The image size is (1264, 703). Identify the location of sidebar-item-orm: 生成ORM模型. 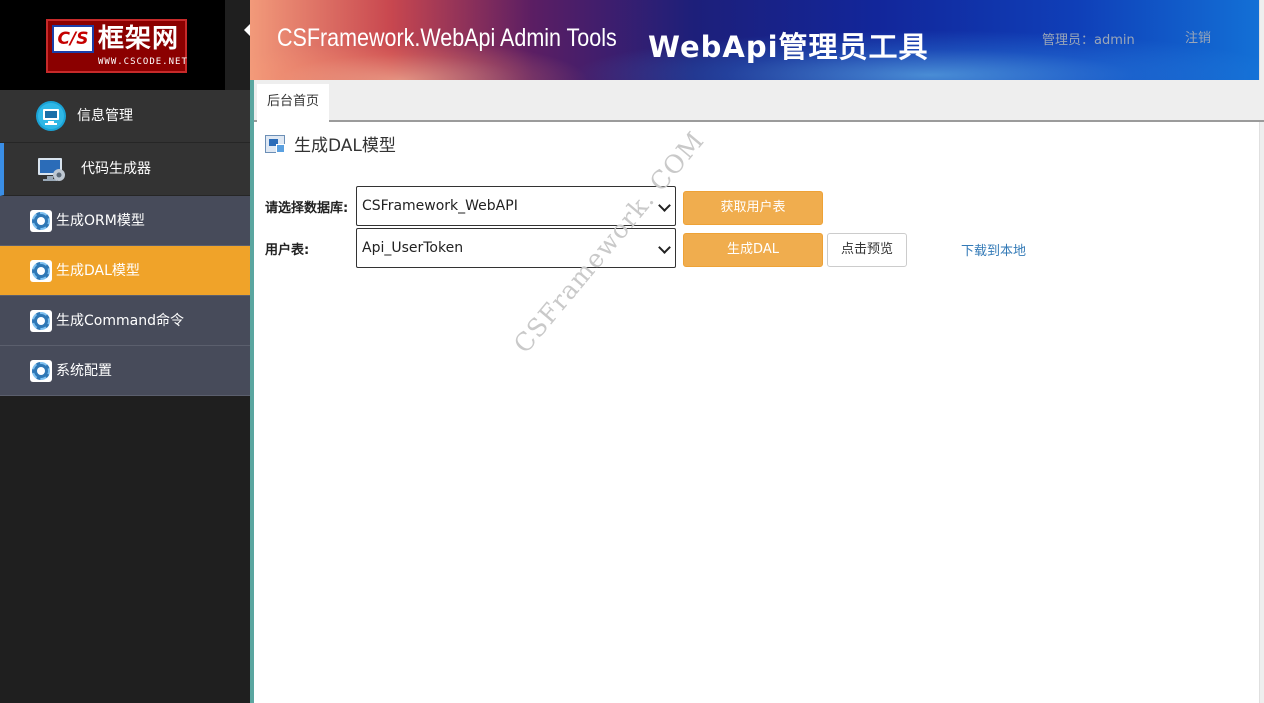
(125, 221).